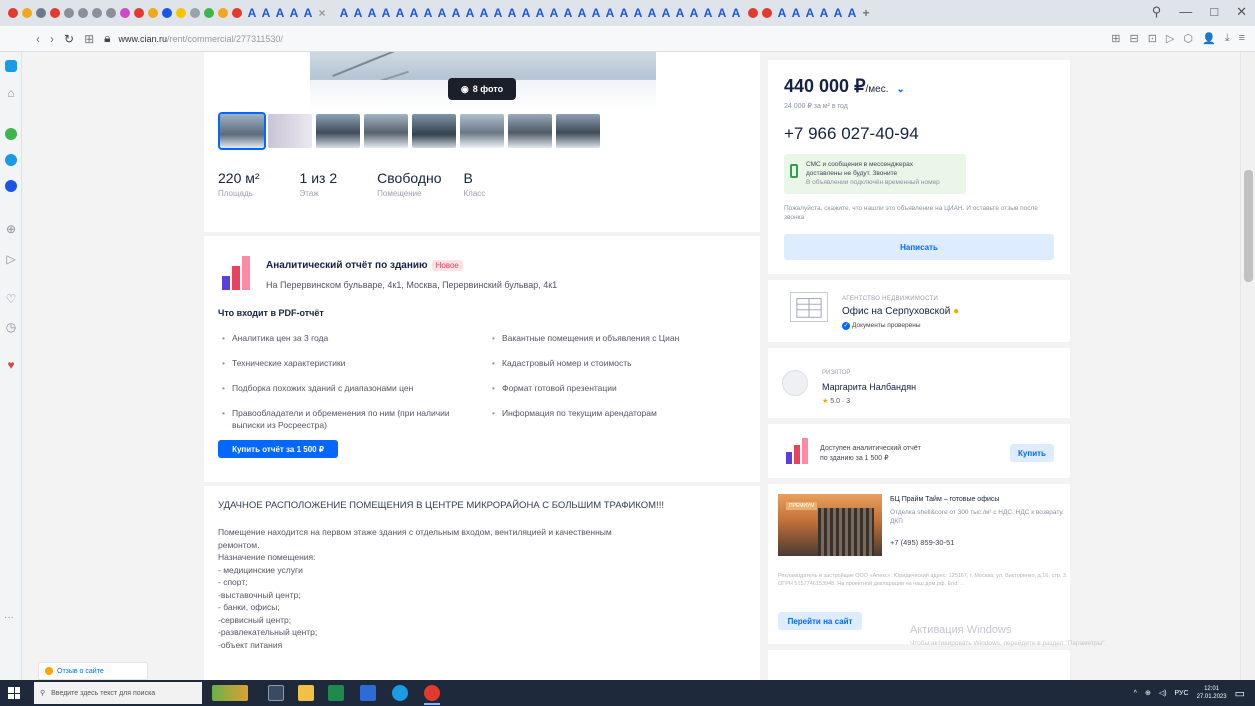 This screenshot has width=1255, height=706. I want to click on scrollbar-thumb, so click(1248, 226).